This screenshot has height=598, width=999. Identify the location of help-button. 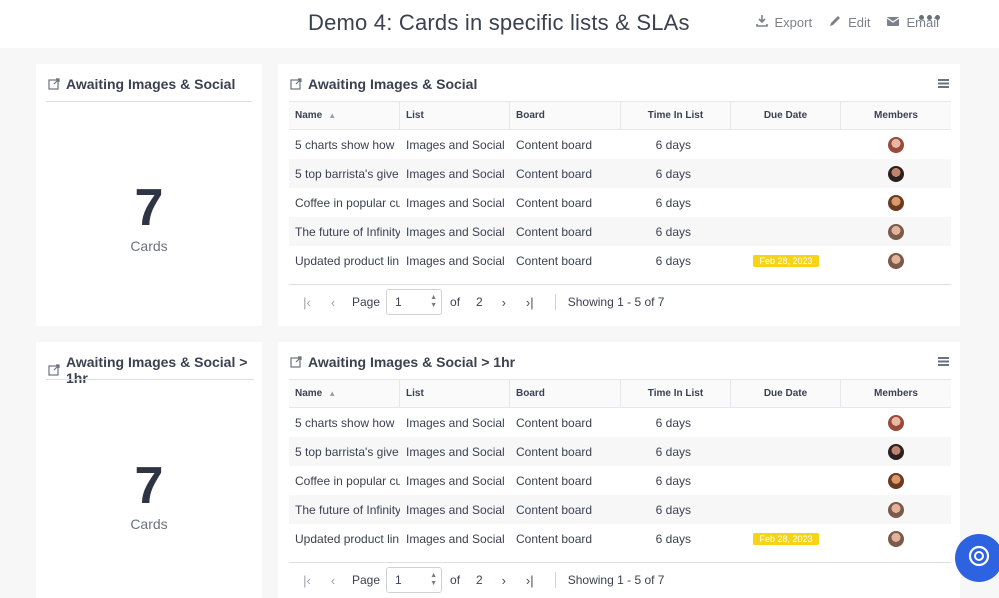
(977, 558).